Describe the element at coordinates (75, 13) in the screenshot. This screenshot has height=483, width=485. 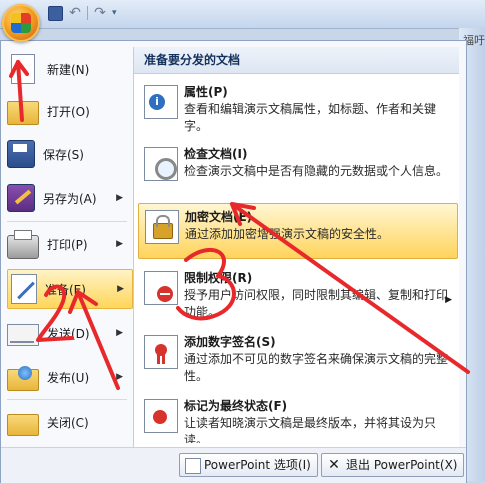
I see `undo-icon: ↶` at that location.